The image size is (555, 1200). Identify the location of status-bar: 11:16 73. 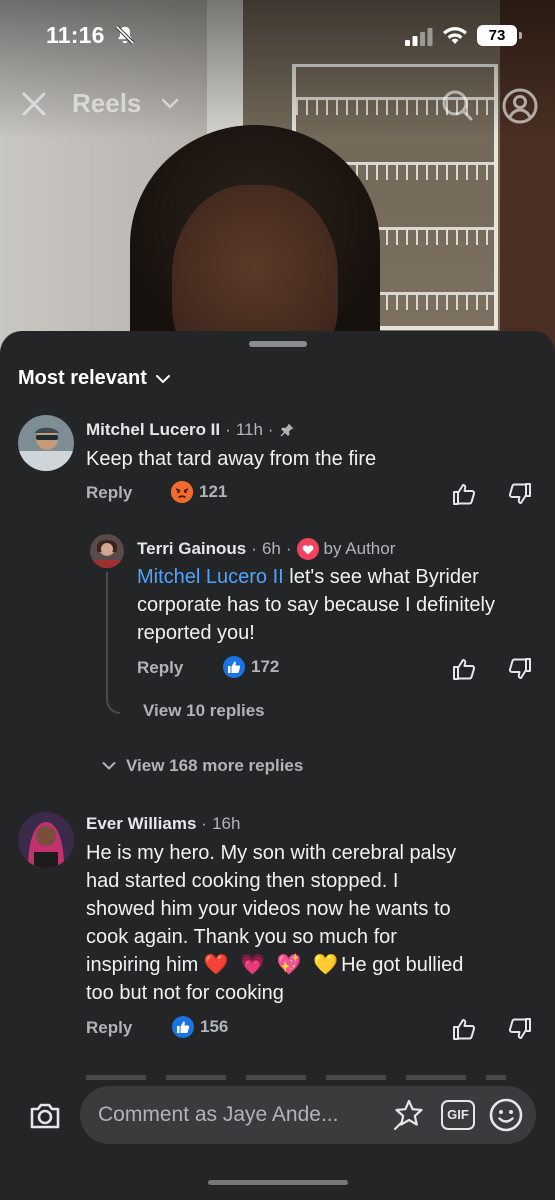
(277, 36).